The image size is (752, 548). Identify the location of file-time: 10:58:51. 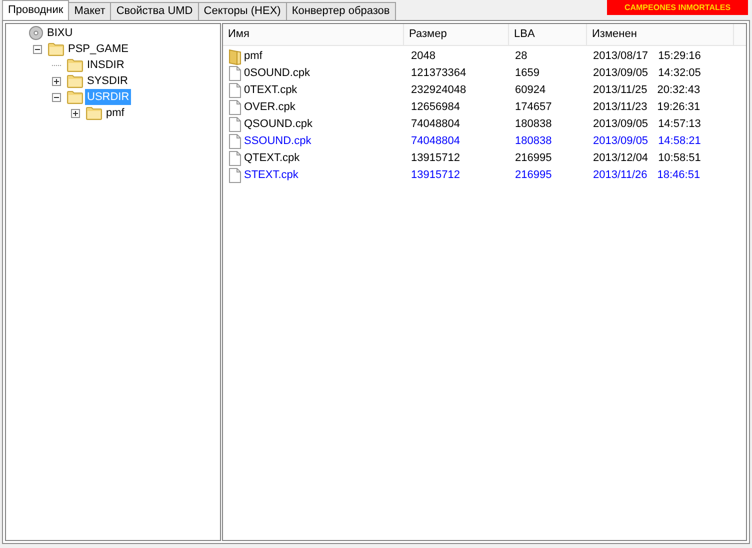
(679, 158).